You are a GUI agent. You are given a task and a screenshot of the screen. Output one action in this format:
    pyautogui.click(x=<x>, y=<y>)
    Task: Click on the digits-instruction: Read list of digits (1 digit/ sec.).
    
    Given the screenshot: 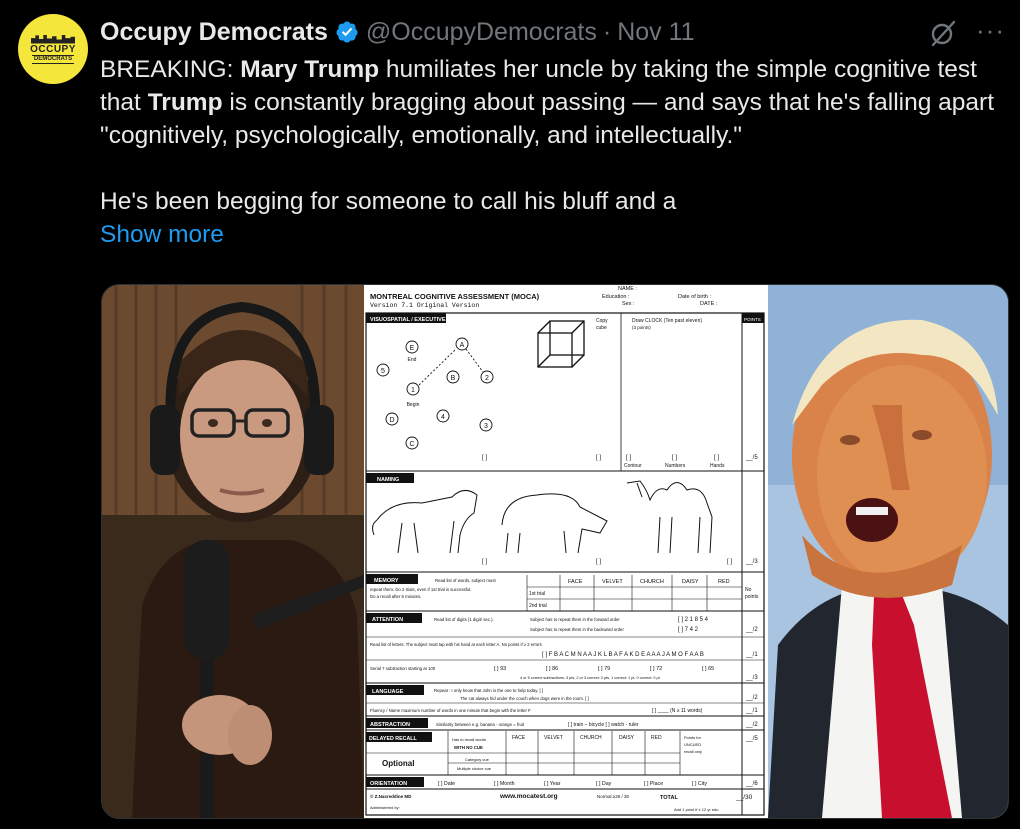 What is the action you would take?
    pyautogui.click(x=464, y=619)
    